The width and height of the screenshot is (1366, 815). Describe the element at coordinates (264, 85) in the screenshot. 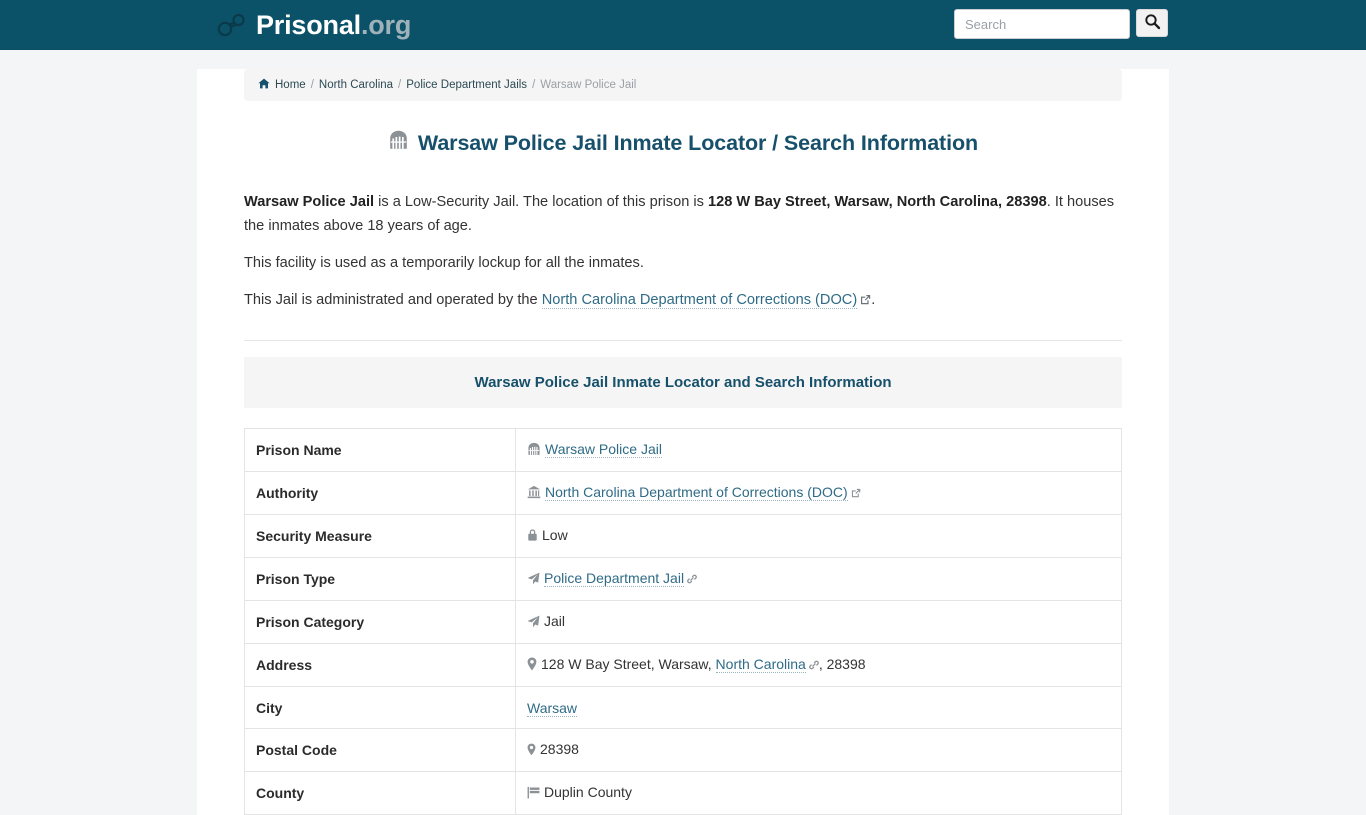

I see `home-icon` at that location.